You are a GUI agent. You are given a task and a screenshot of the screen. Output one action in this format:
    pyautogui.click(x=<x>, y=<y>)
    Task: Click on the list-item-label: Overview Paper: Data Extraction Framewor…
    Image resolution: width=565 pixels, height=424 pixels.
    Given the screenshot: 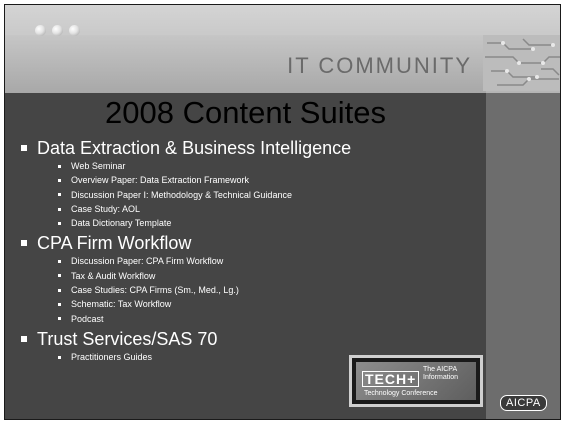 What is the action you would take?
    pyautogui.click(x=160, y=180)
    